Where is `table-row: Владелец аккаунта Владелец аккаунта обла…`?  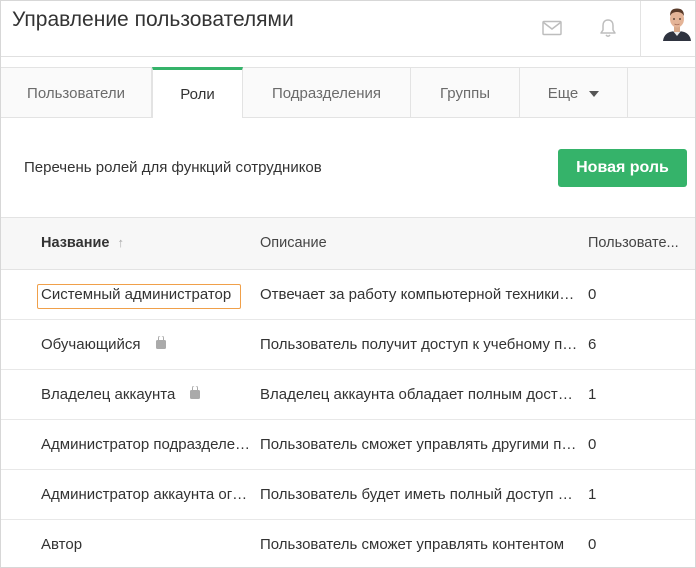 table-row: Владелец аккаунта Владелец аккаунта обла… is located at coordinates (348, 395).